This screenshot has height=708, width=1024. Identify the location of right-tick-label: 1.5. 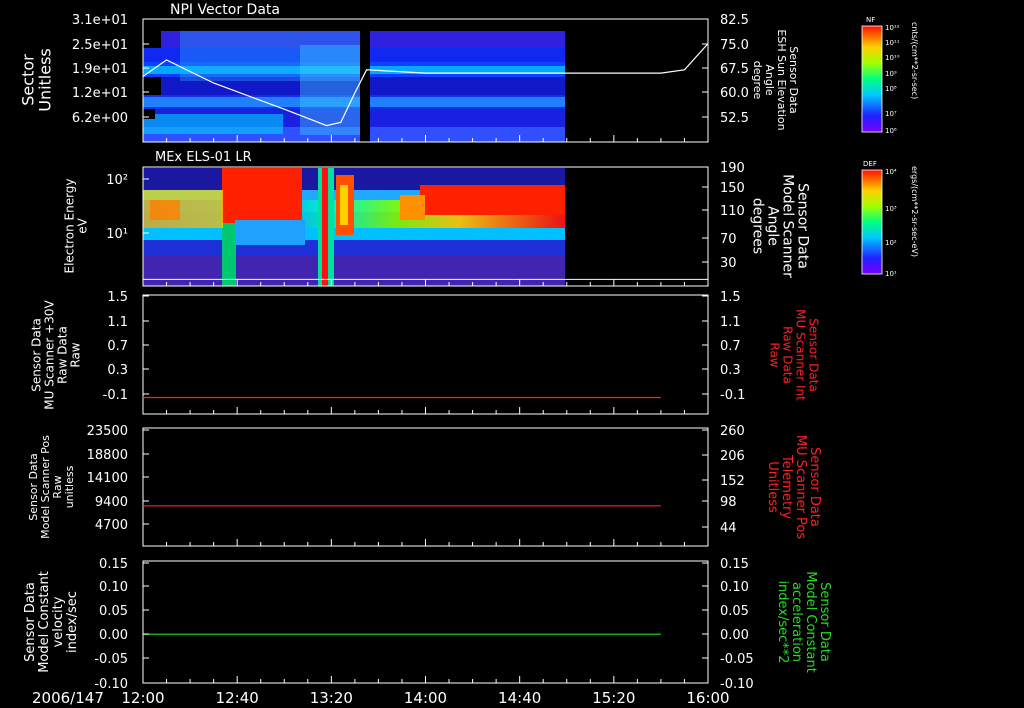
(730, 297).